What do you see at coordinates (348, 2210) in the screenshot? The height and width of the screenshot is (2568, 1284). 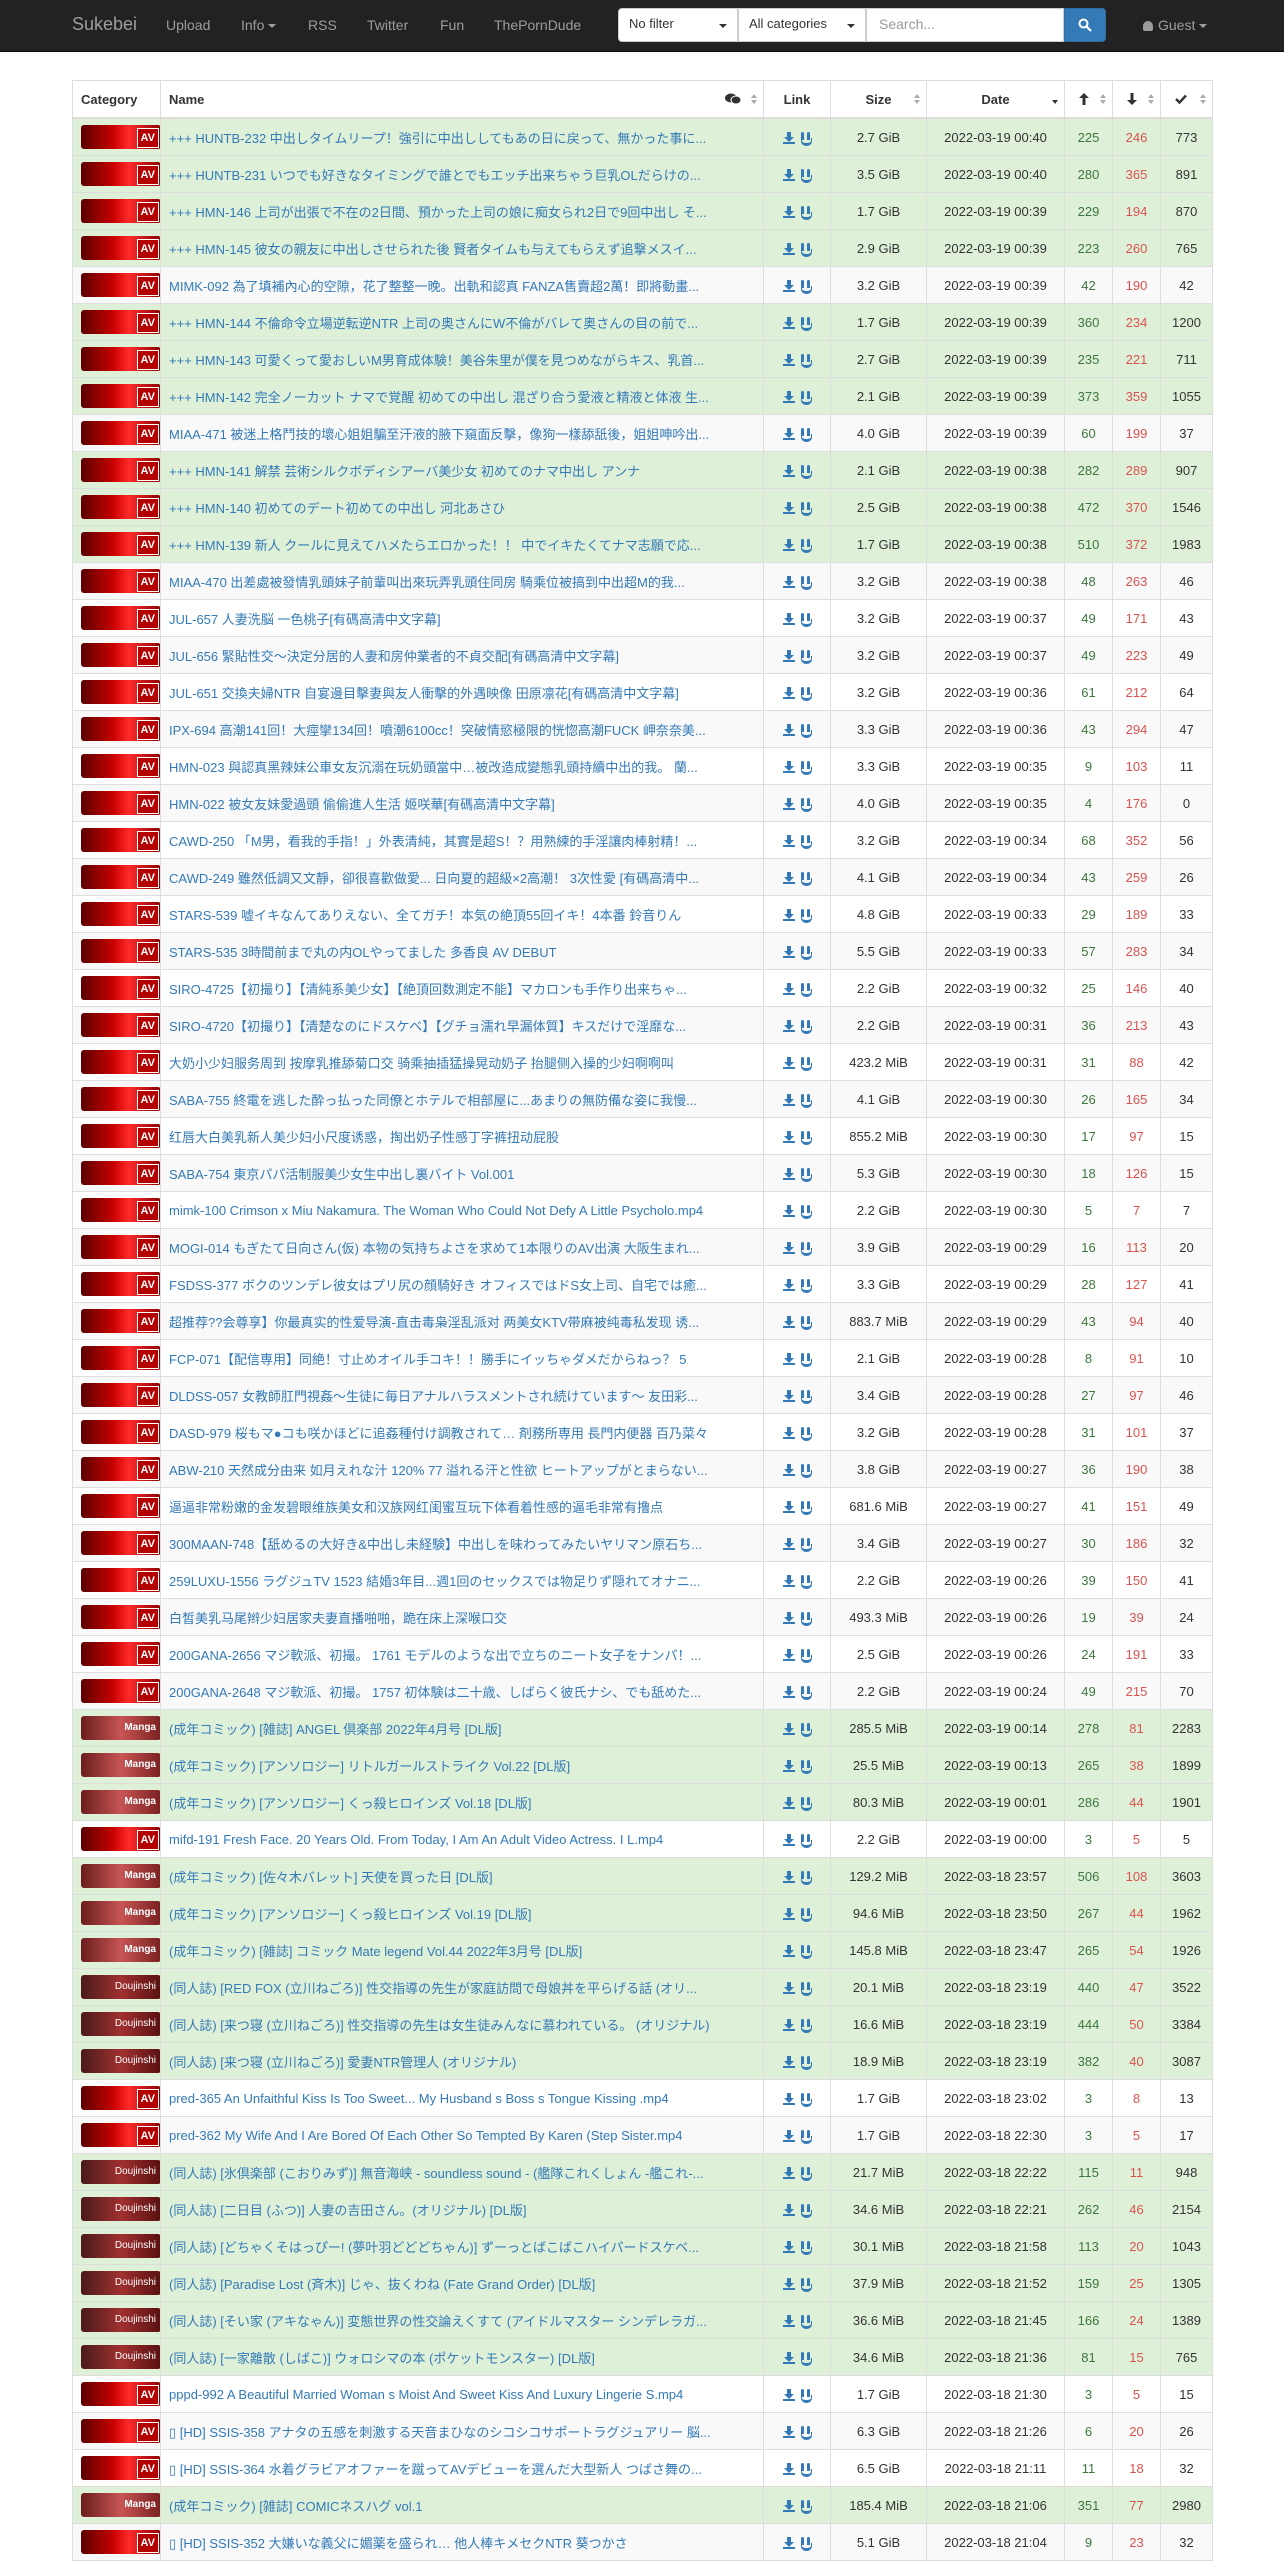 I see `torrent-name-link: (同人誌) [二日目 (ふつ)] 人妻の吉田さん。(オリジナル) [DL版]` at bounding box center [348, 2210].